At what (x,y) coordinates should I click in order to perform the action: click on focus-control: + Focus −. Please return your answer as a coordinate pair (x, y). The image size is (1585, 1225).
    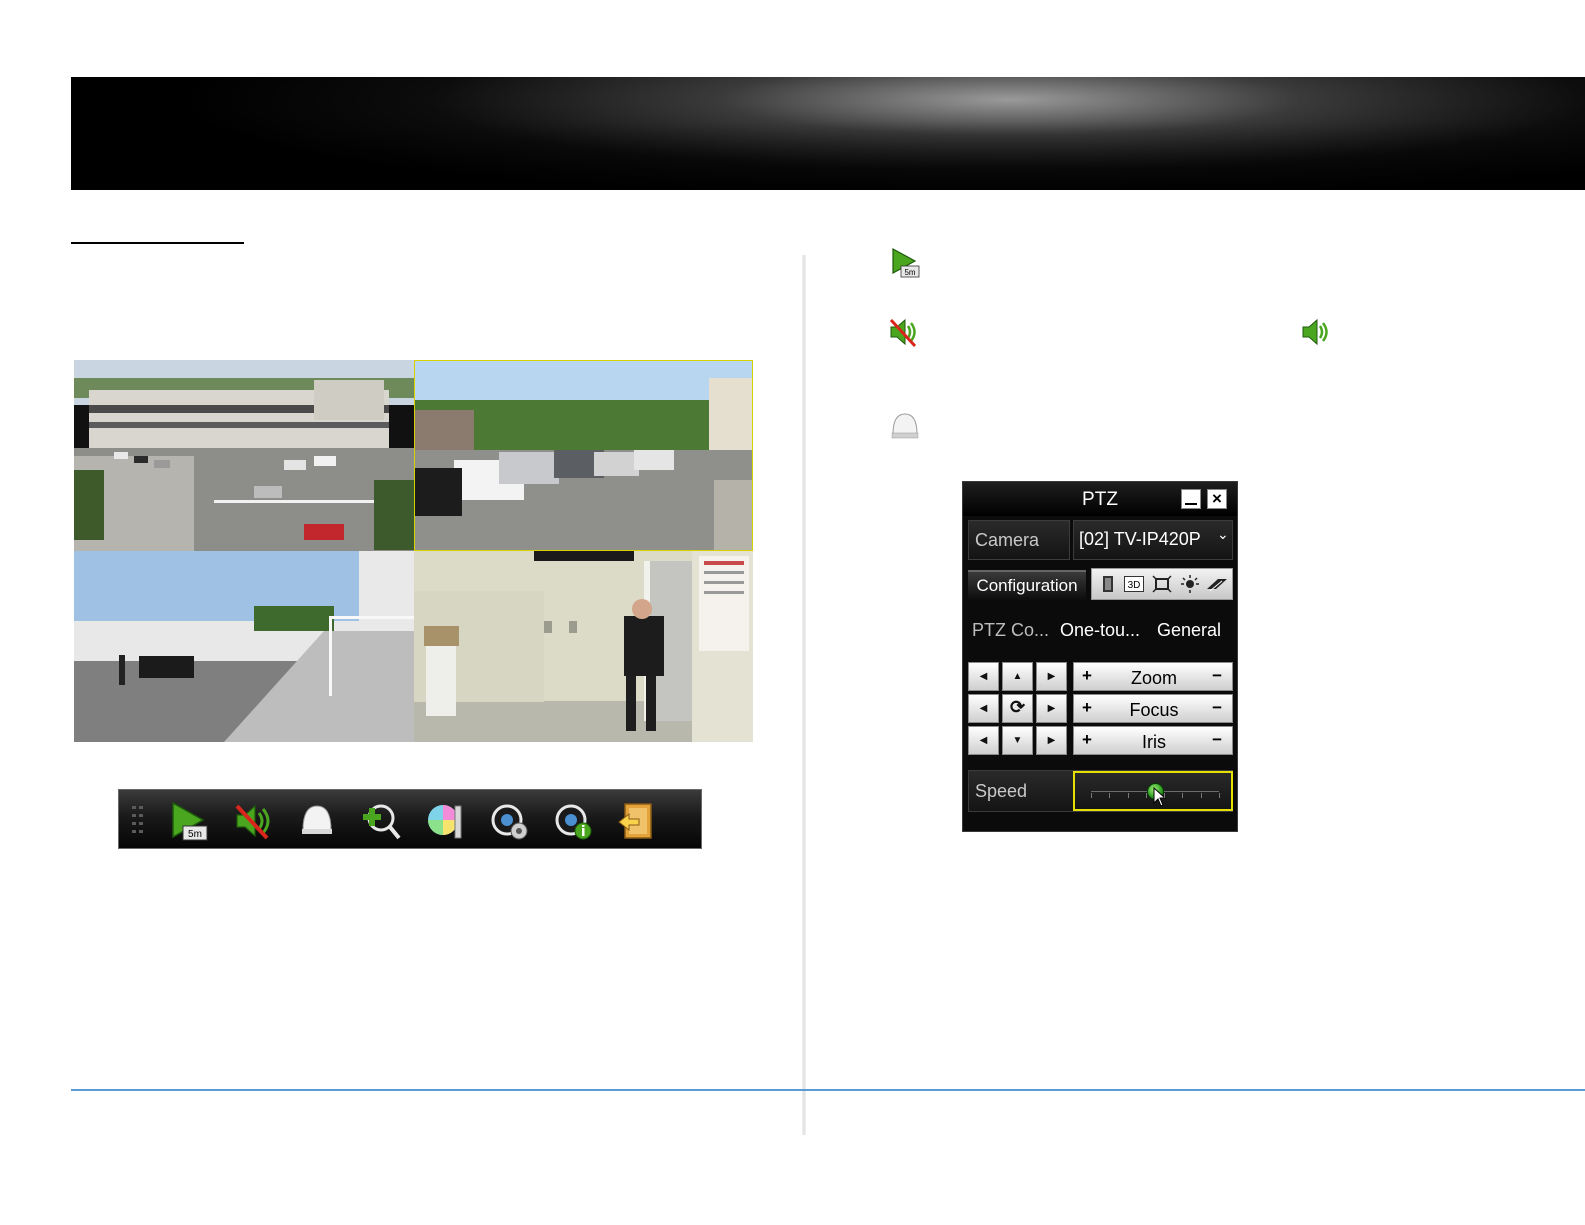
    Looking at the image, I should click on (1153, 708).